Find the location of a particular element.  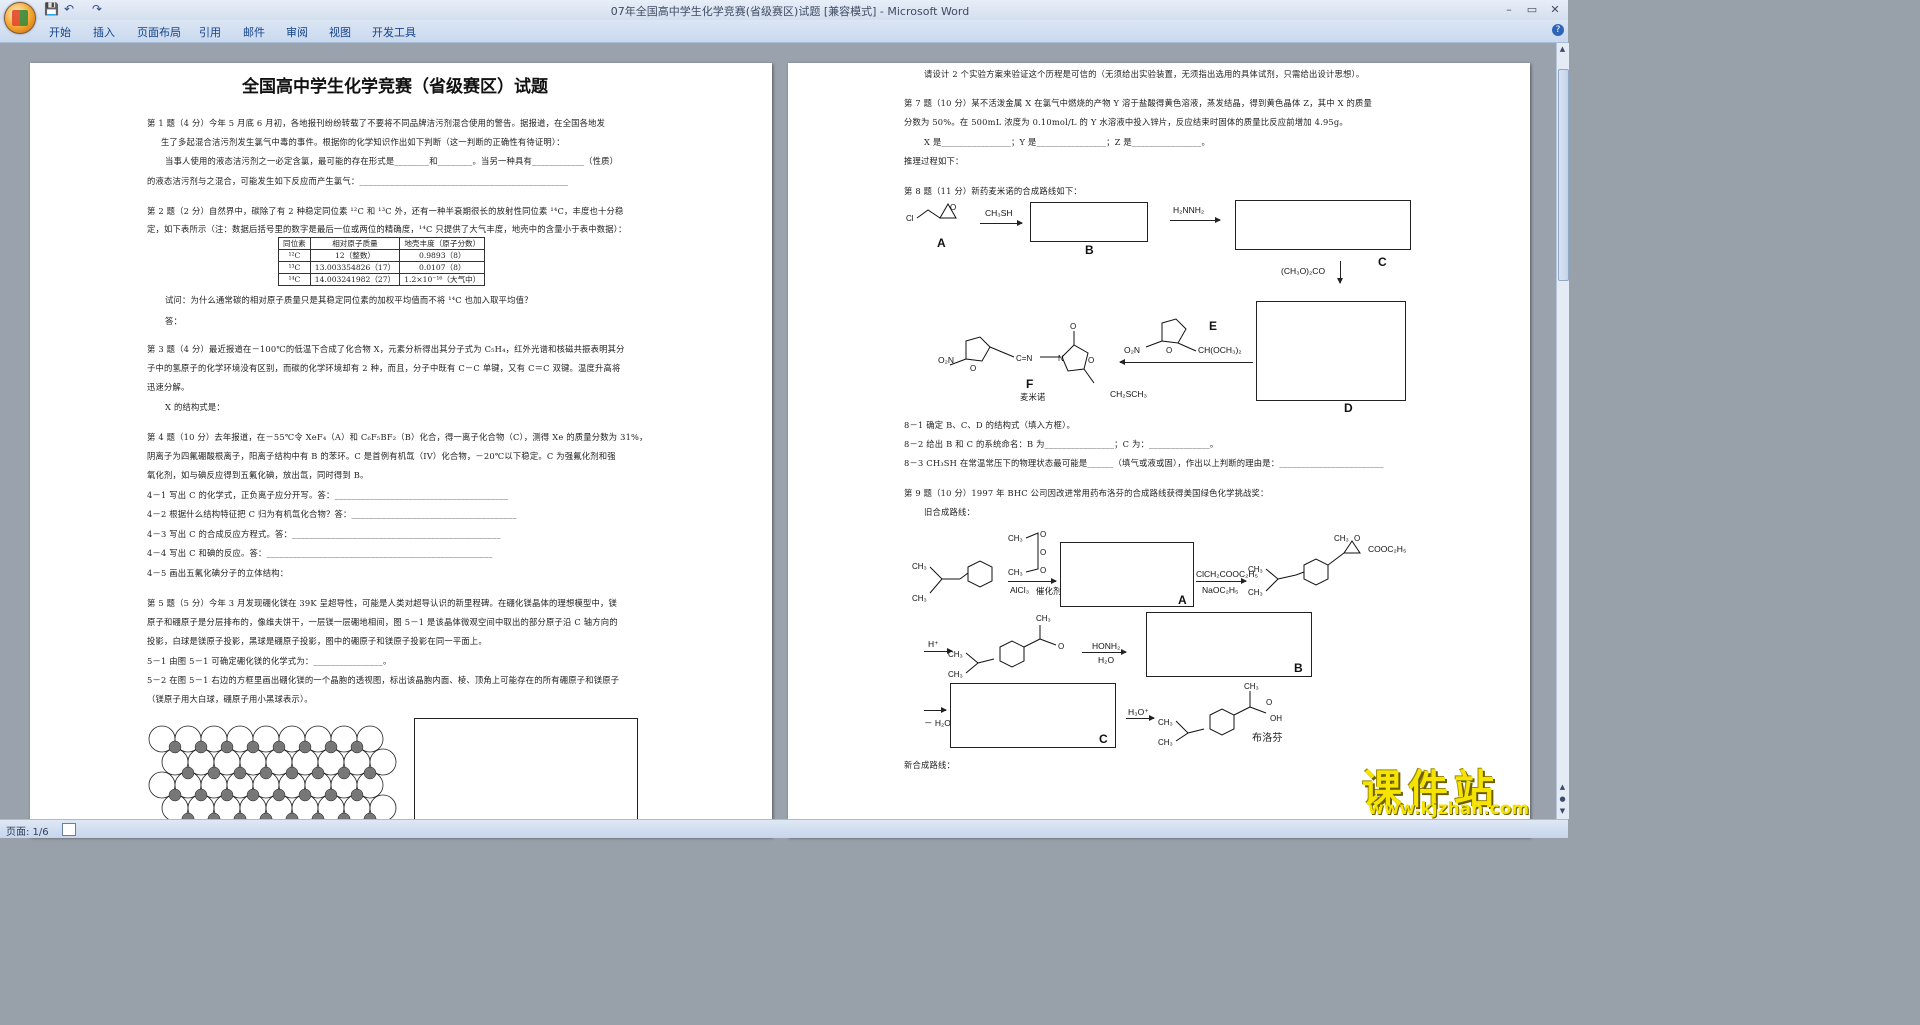

e-nitro-group: O₂N is located at coordinates (1132, 350).